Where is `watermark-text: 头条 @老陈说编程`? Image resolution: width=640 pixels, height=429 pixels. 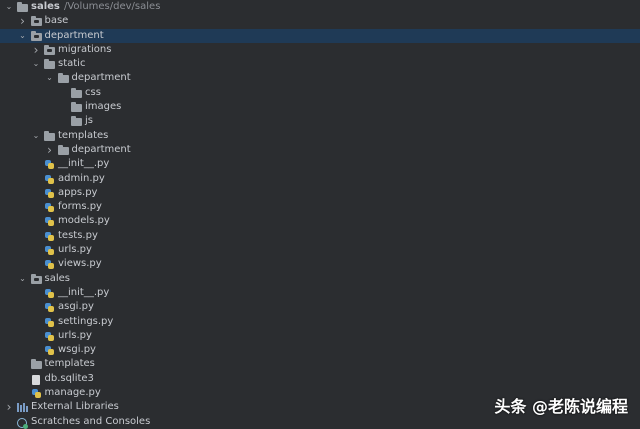 watermark-text: 头条 @老陈说编程 is located at coordinates (561, 406).